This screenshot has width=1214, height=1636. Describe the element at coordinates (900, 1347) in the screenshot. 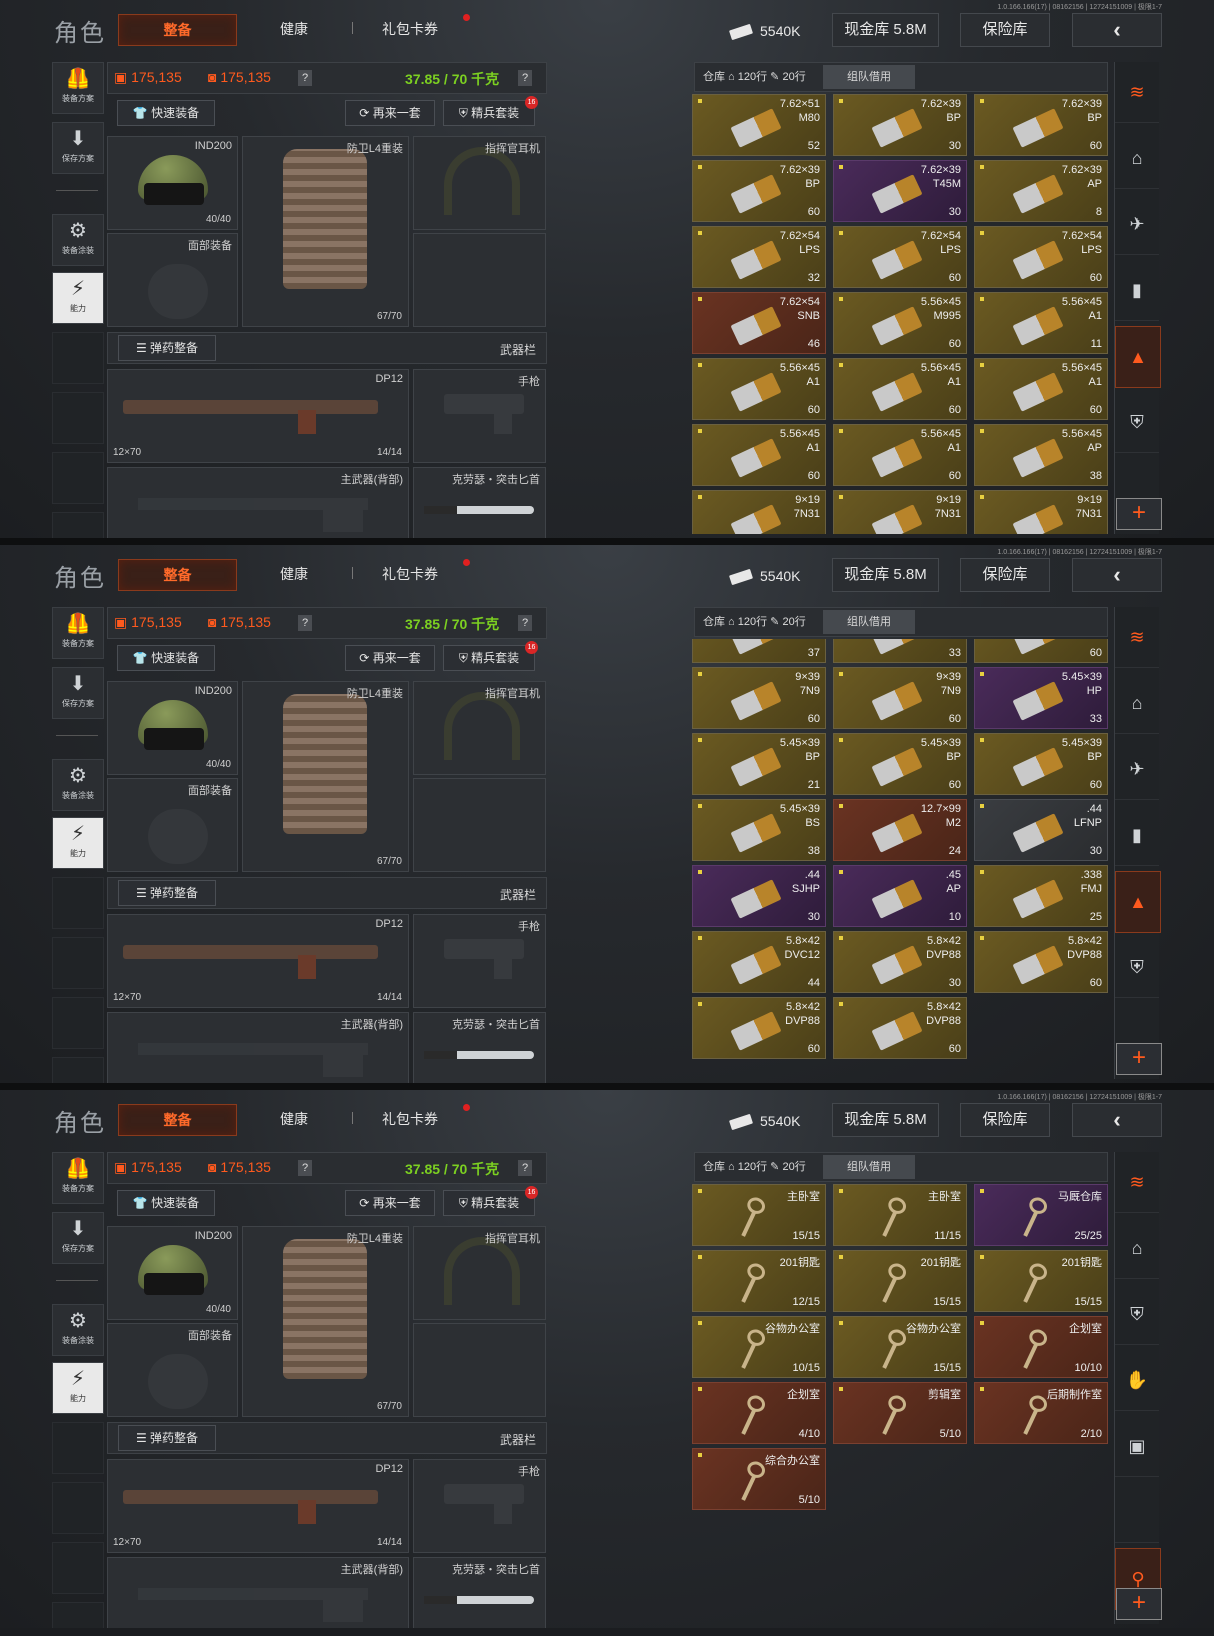

I see `storage-item: 谷物办公室 15/15` at that location.